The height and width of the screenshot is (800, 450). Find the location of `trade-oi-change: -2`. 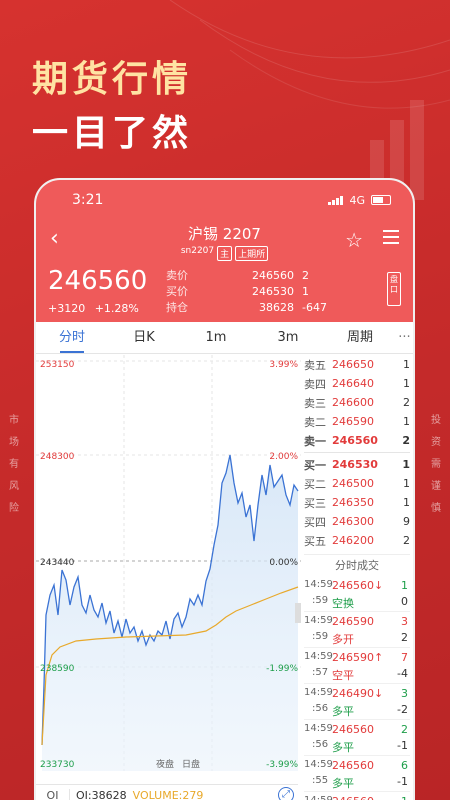

trade-oi-change: -2 is located at coordinates (402, 709).